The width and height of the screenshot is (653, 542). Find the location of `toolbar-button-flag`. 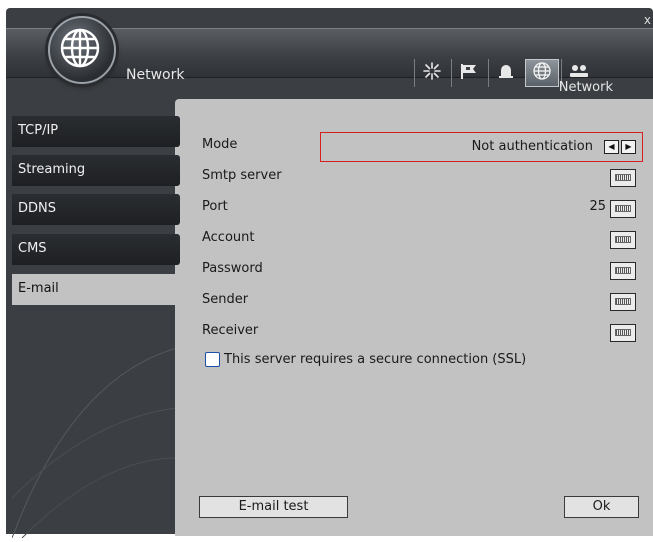

toolbar-button-flag is located at coordinates (468, 73).